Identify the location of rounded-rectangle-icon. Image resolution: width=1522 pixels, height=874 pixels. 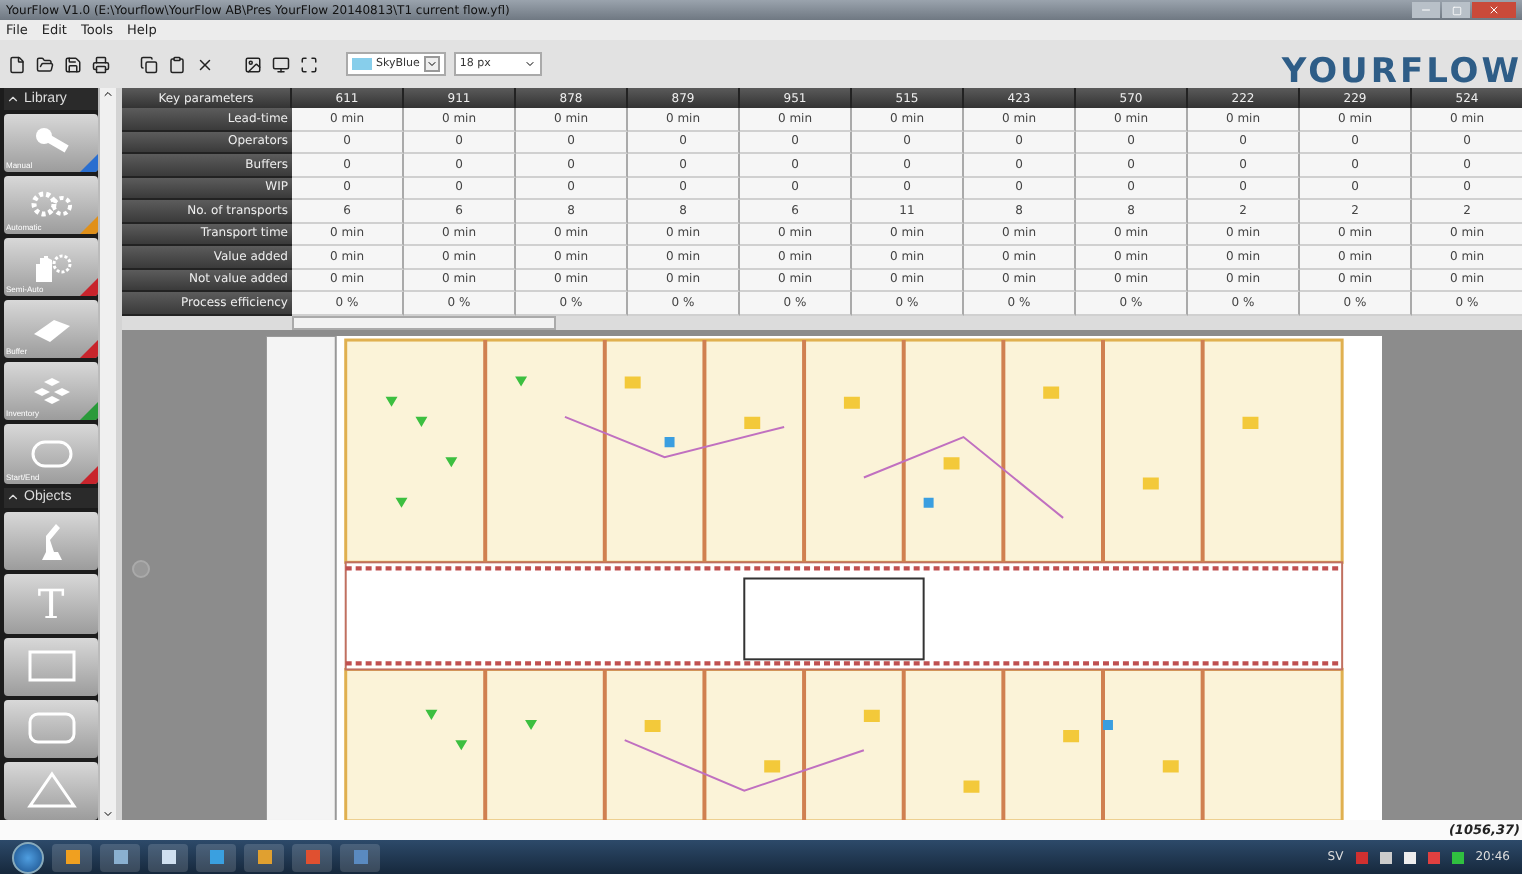
(51, 728).